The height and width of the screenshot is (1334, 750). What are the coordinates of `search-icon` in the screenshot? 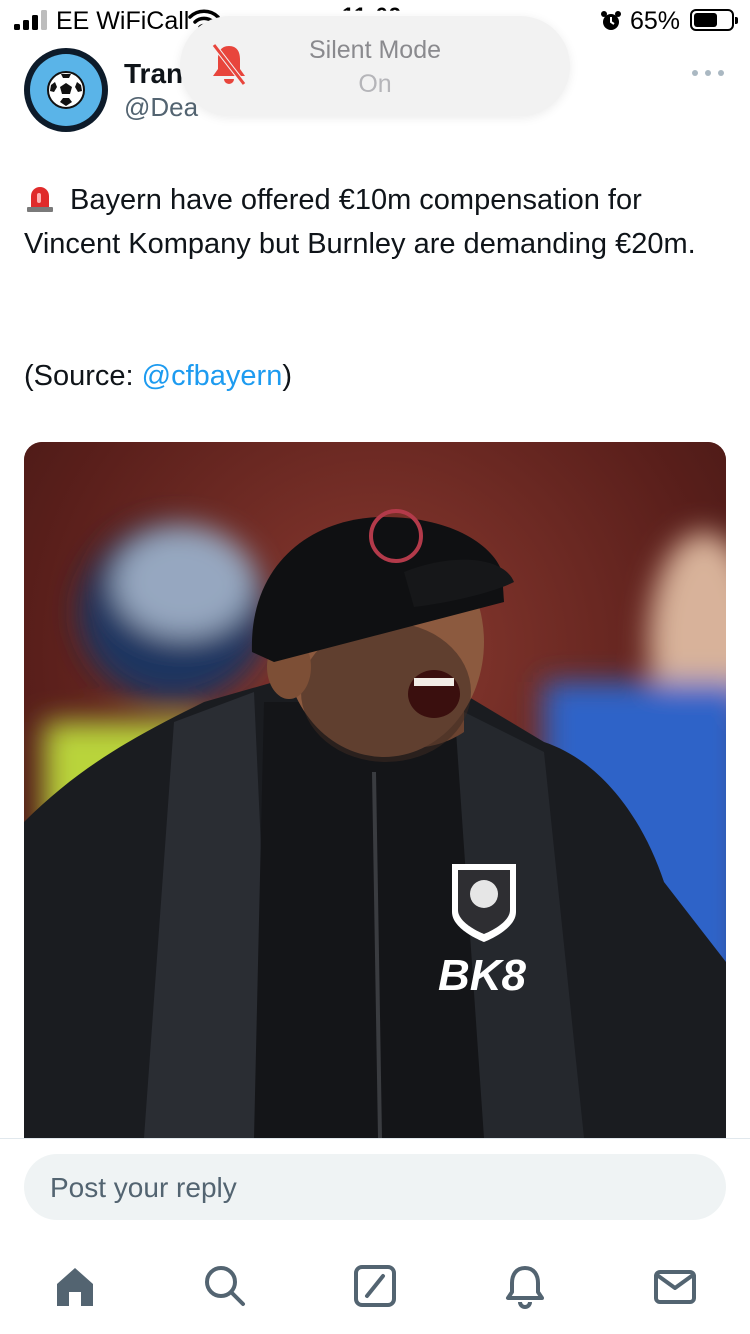 It's located at (225, 1286).